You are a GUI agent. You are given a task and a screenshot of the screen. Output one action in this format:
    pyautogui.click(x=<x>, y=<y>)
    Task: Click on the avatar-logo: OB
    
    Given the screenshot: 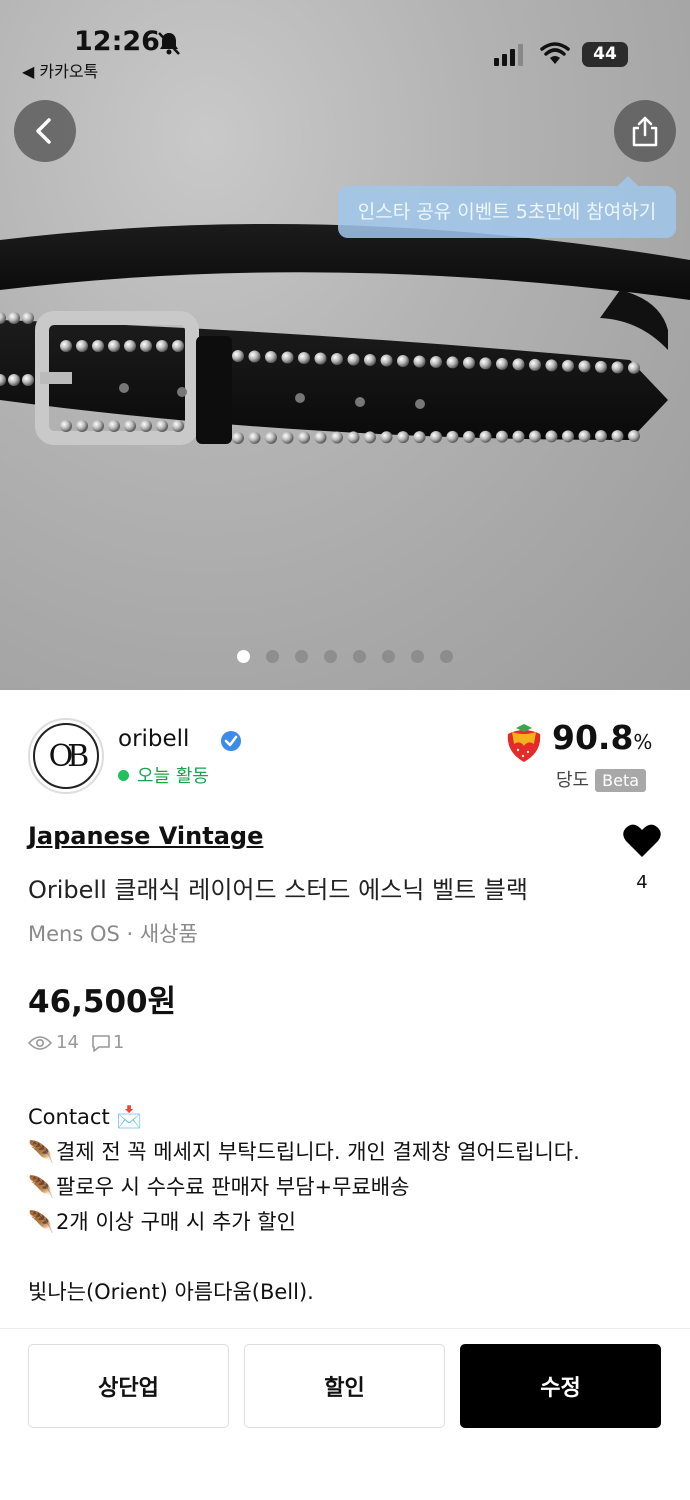 What is the action you would take?
    pyautogui.click(x=66, y=756)
    